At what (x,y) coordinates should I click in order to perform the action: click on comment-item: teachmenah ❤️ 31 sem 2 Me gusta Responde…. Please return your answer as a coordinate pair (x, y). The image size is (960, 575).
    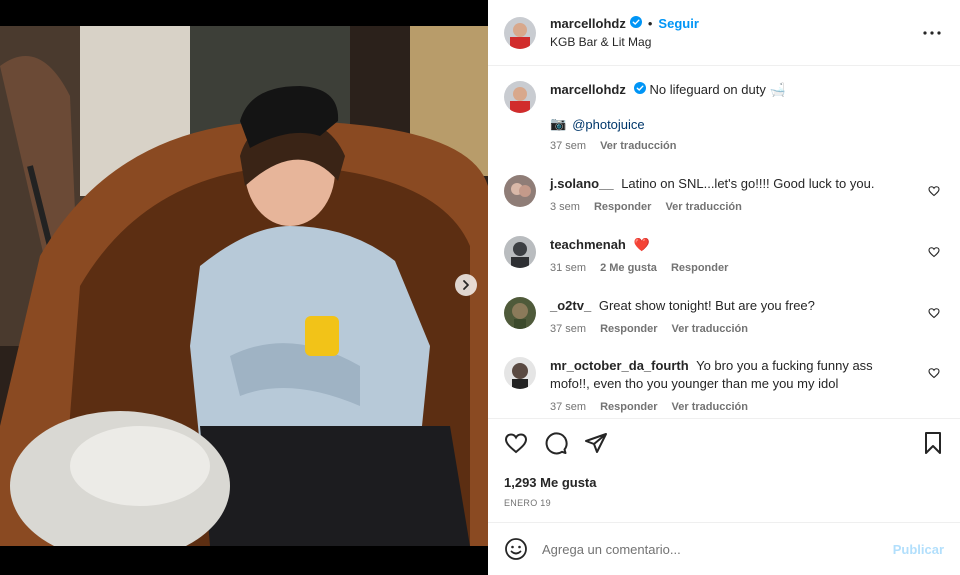
    Looking at the image, I should click on (724, 255).